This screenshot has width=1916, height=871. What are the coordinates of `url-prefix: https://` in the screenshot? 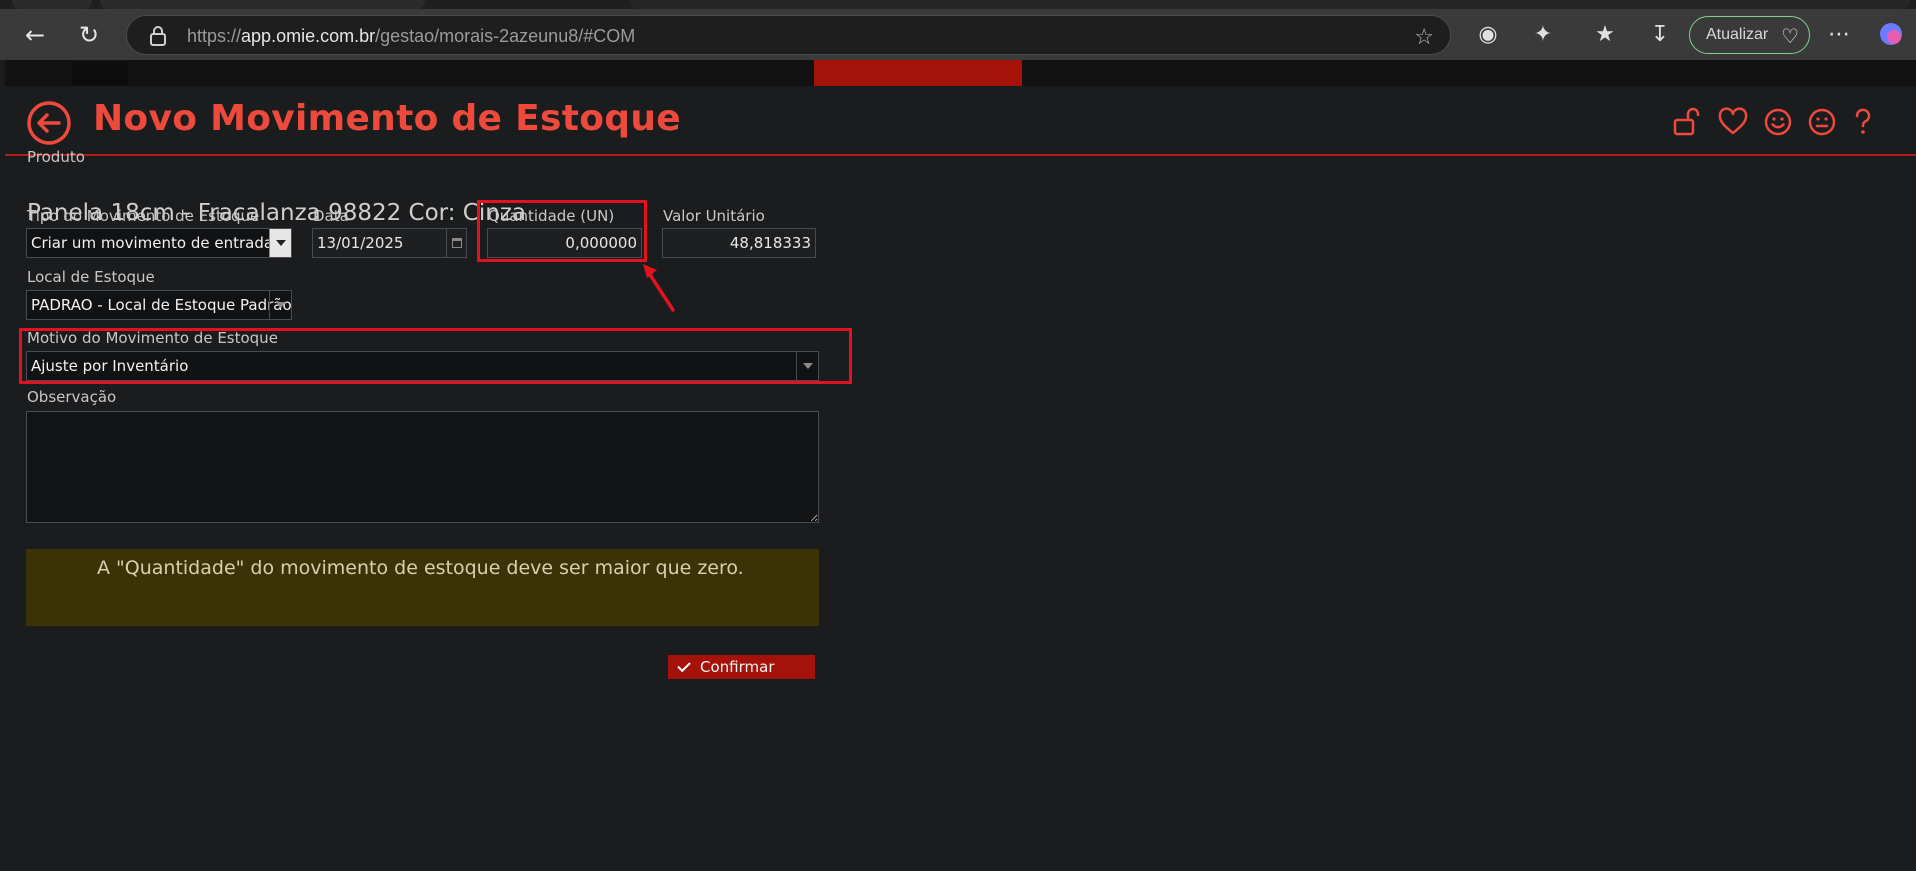 It's located at (214, 36).